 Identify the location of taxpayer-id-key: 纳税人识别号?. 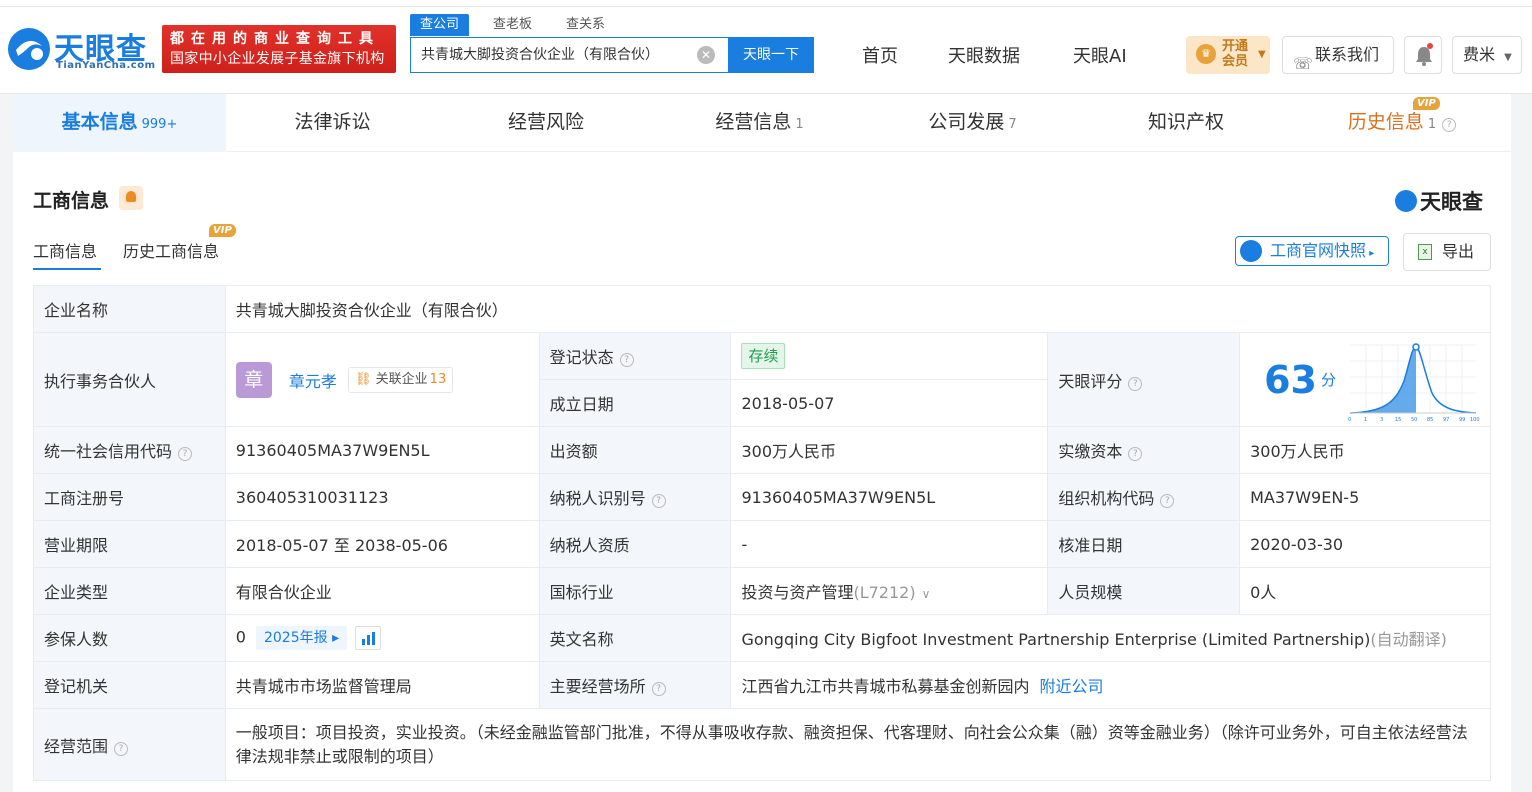
(635, 497).